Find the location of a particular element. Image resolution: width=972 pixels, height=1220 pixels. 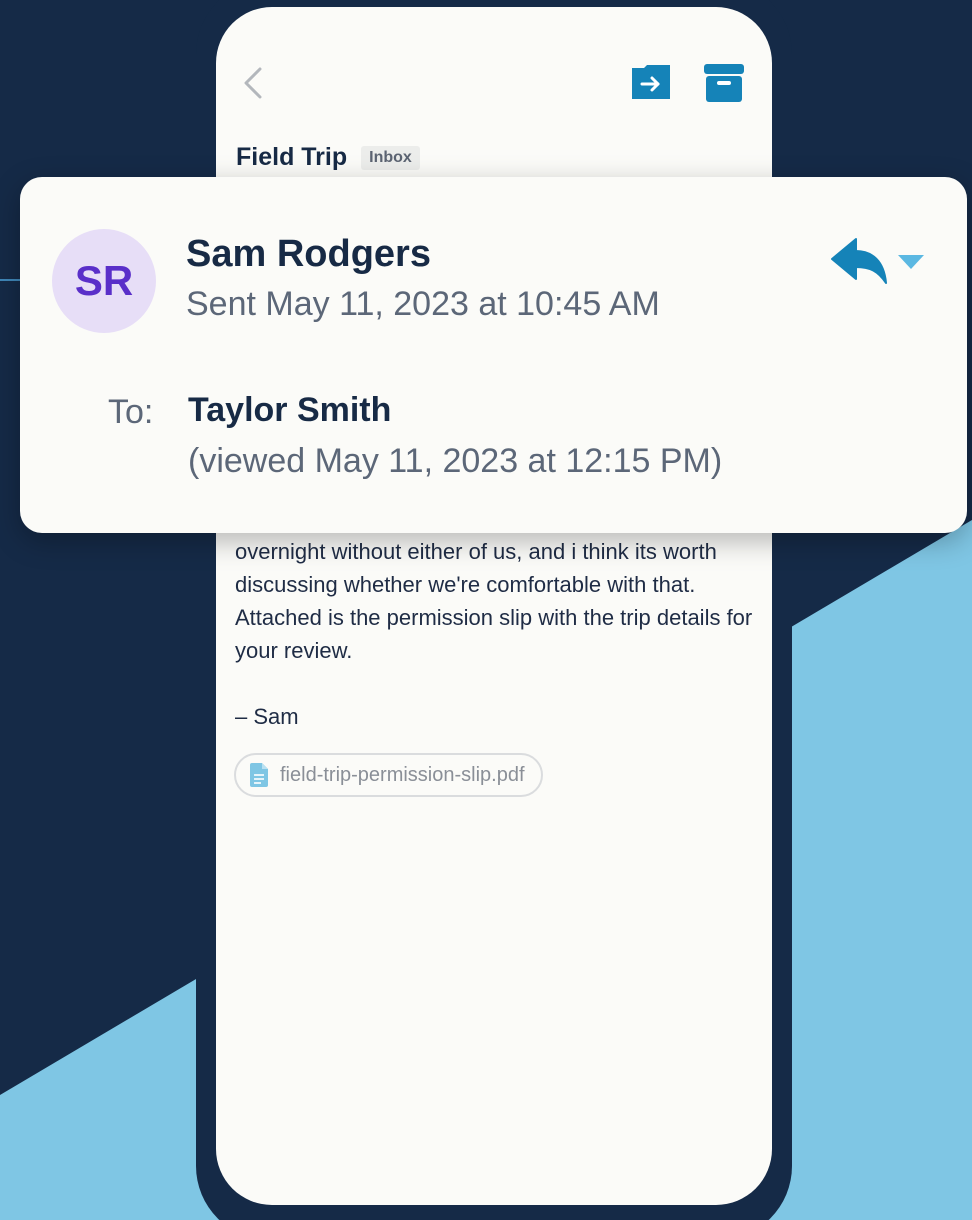

attachment-chip: field-trip-permission-slip.pdf is located at coordinates (388, 775).